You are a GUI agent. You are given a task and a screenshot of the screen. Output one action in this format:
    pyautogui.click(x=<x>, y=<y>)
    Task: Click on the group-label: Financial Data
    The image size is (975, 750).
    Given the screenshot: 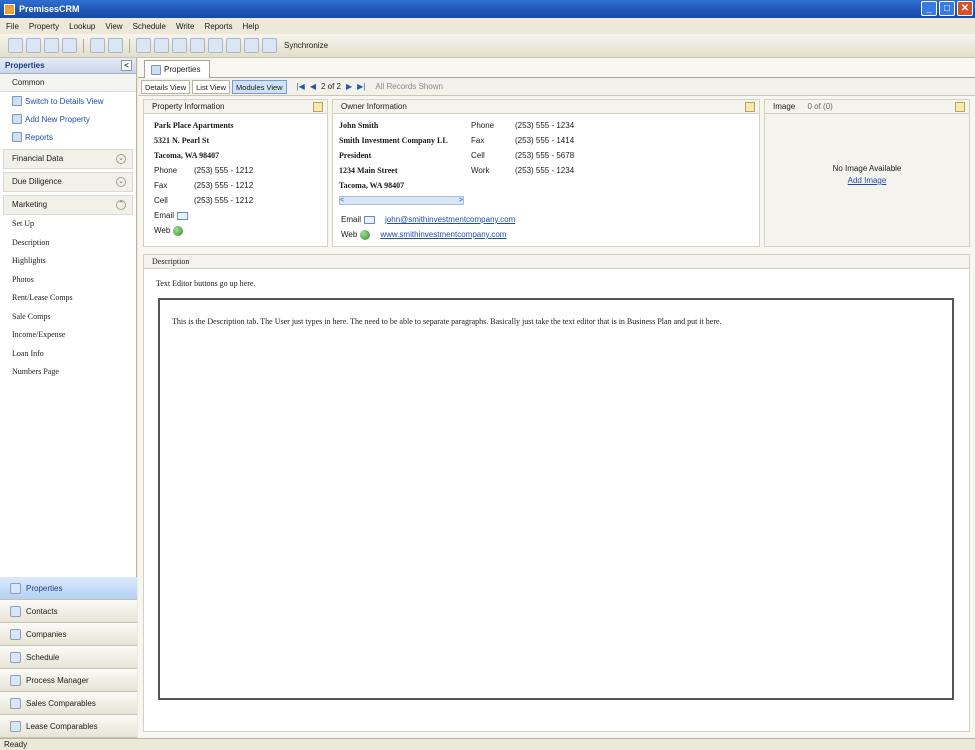 What is the action you would take?
    pyautogui.click(x=38, y=158)
    